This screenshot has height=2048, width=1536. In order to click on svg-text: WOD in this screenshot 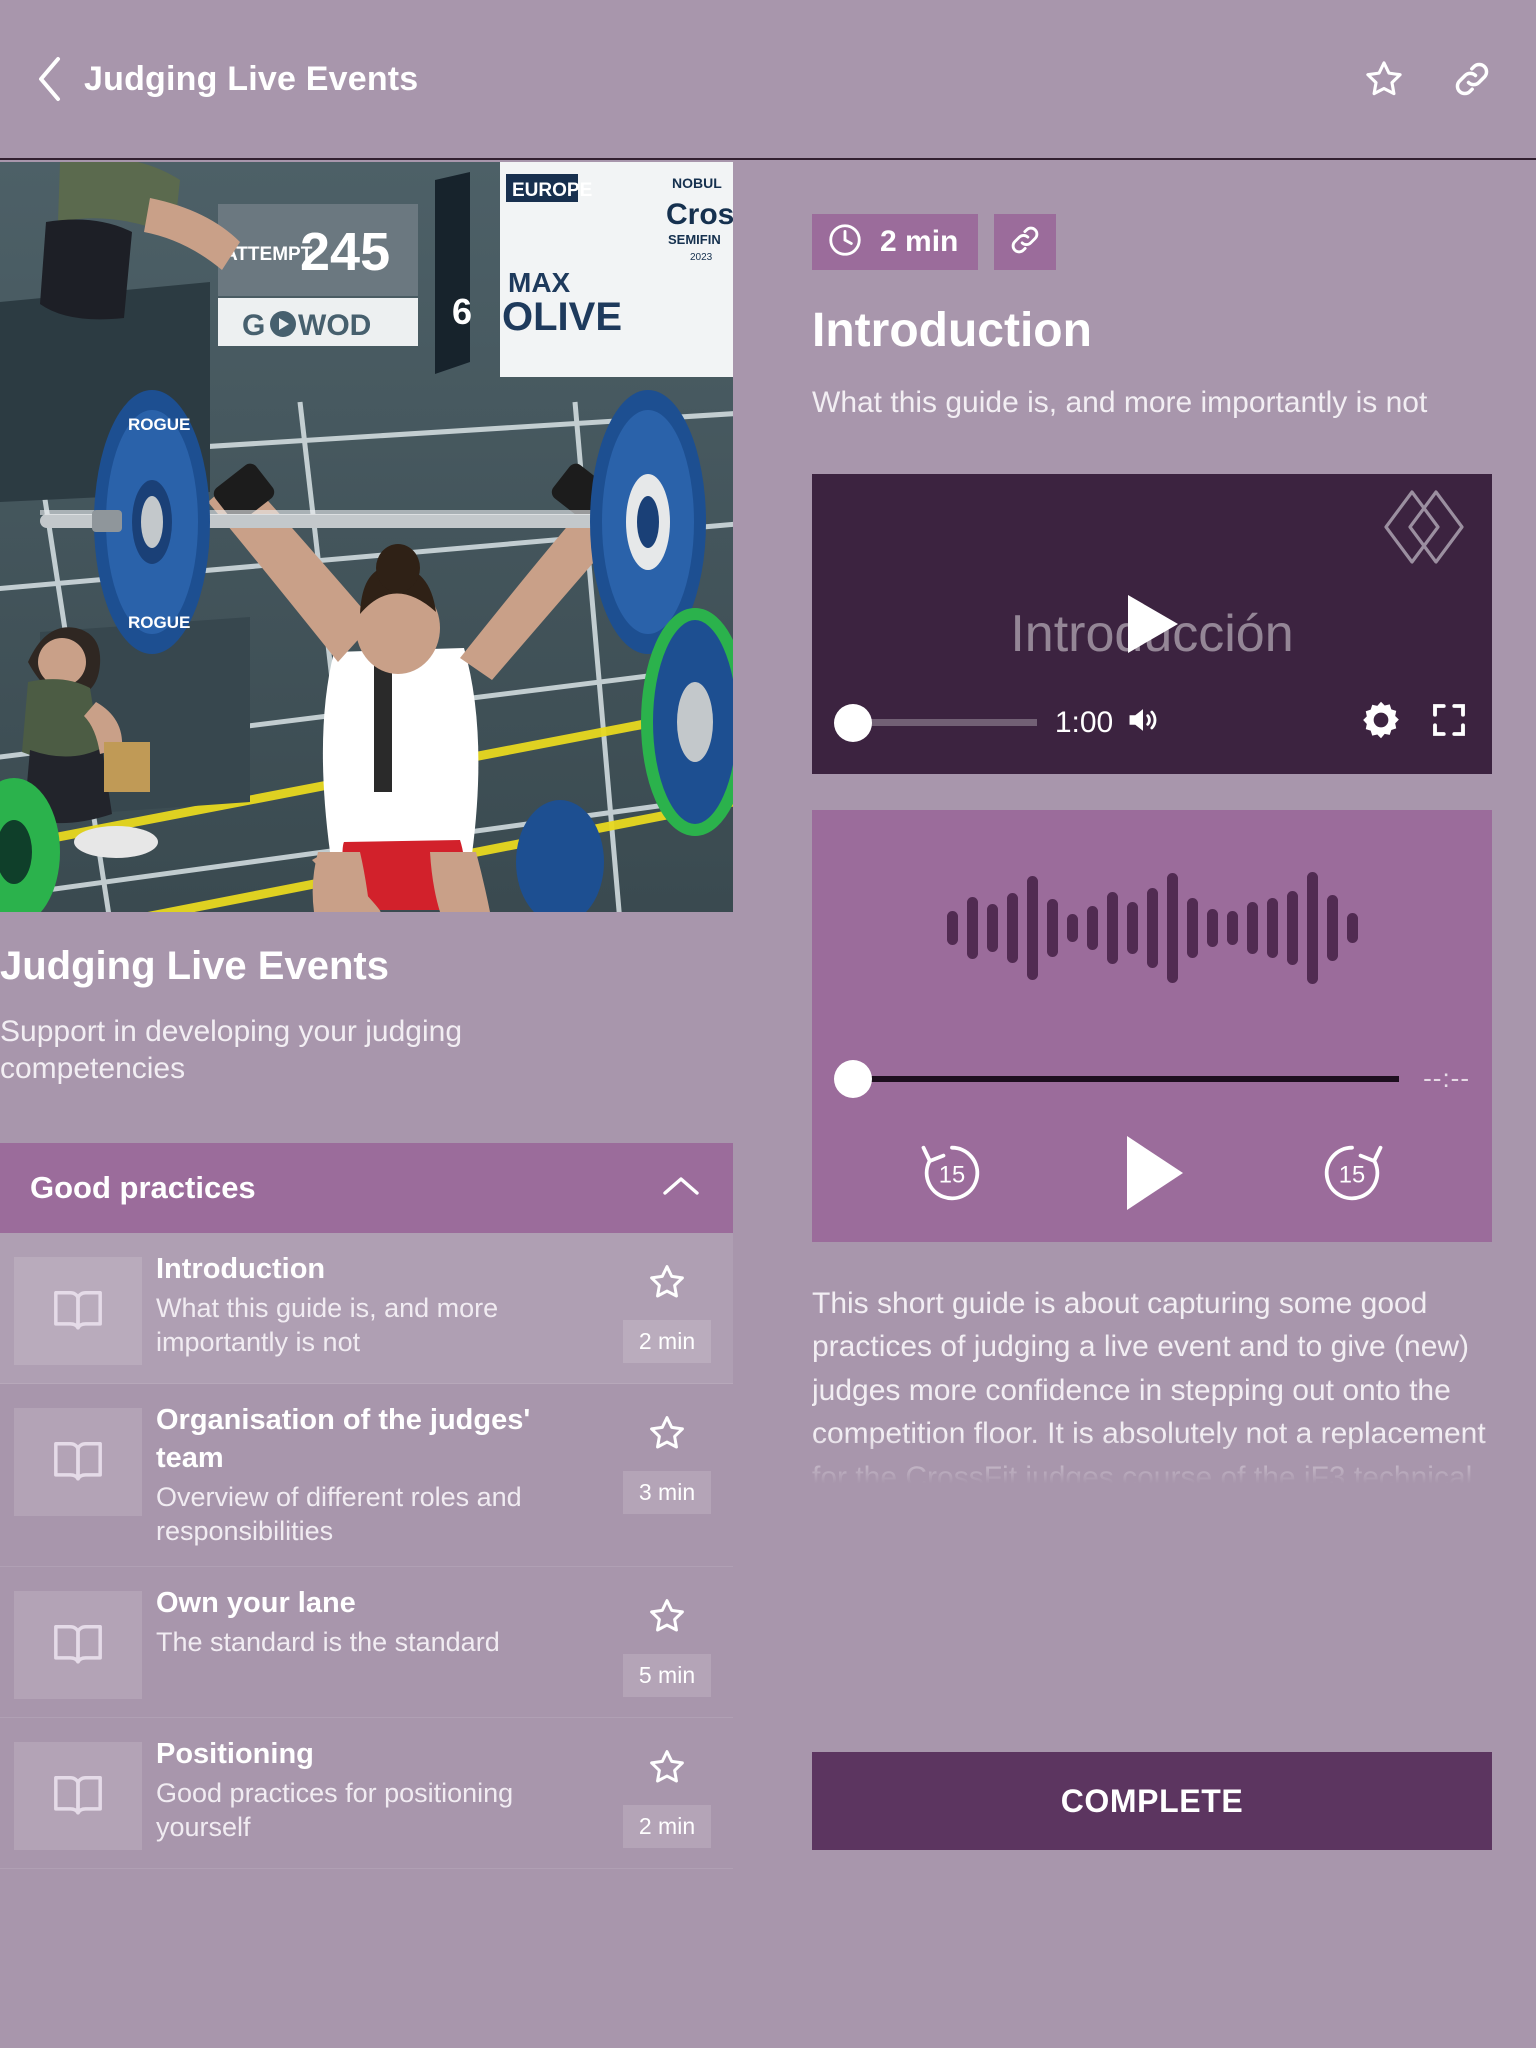, I will do `click(334, 325)`.